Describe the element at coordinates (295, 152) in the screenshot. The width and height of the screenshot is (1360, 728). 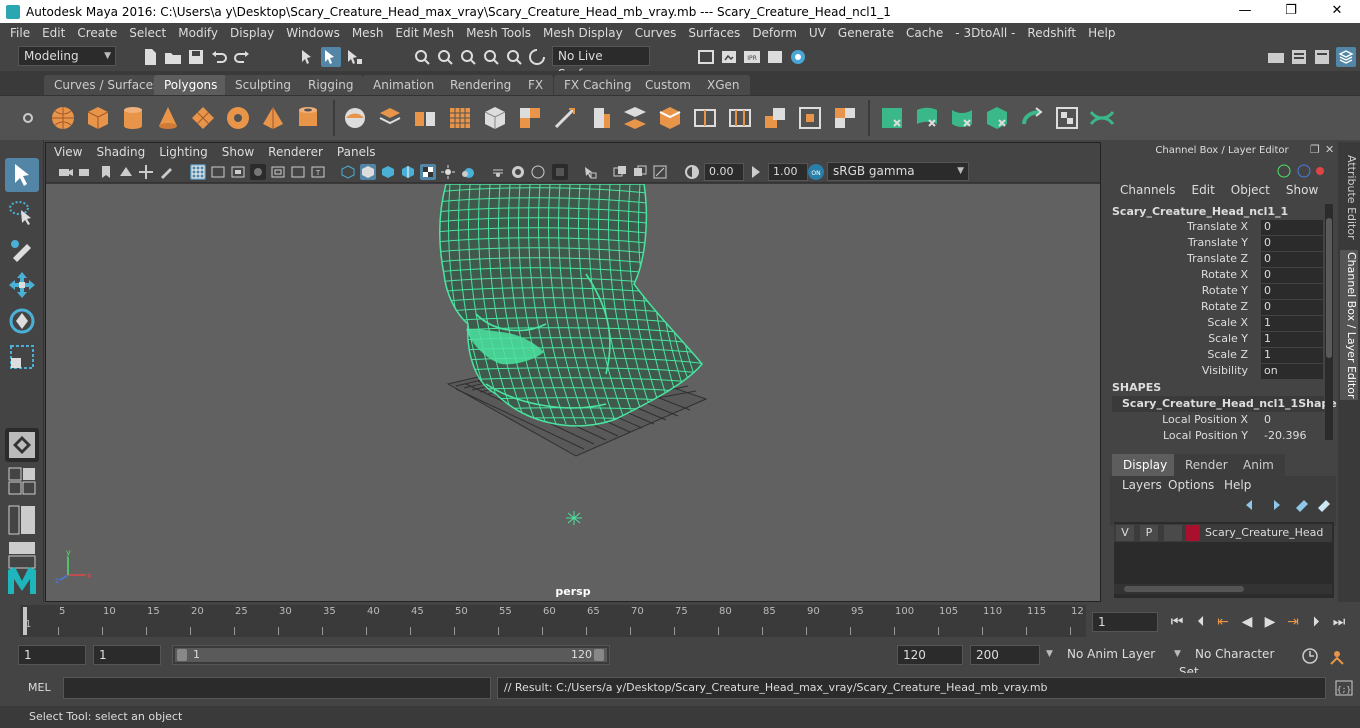
I see `panel-menu-renderer: Renderer` at that location.